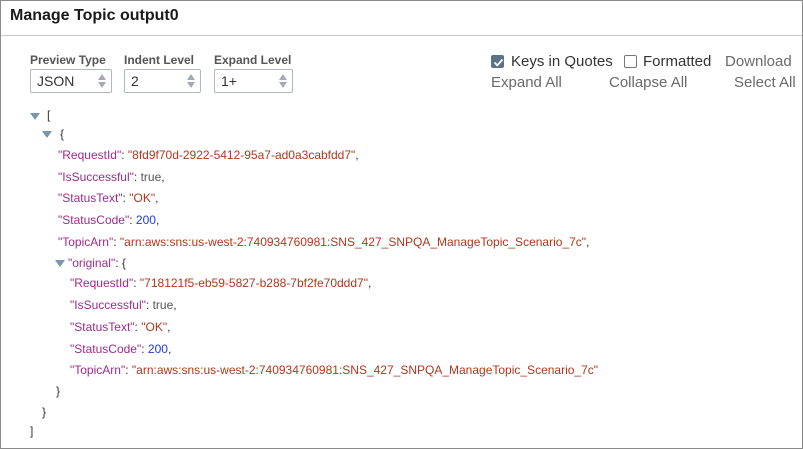 The width and height of the screenshot is (803, 449). Describe the element at coordinates (62, 134) in the screenshot. I see `object-open-brace: {` at that location.